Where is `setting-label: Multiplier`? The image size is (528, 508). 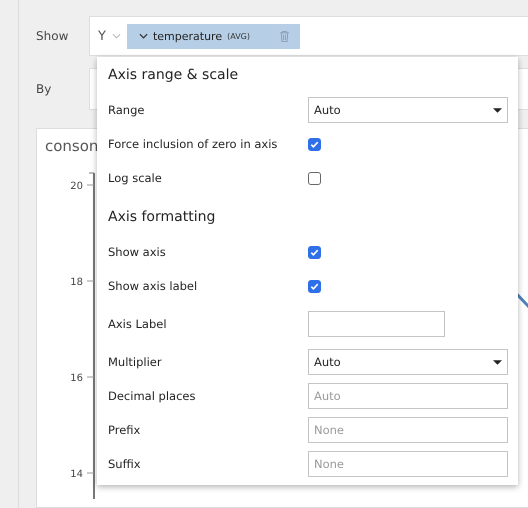
setting-label: Multiplier is located at coordinates (135, 362).